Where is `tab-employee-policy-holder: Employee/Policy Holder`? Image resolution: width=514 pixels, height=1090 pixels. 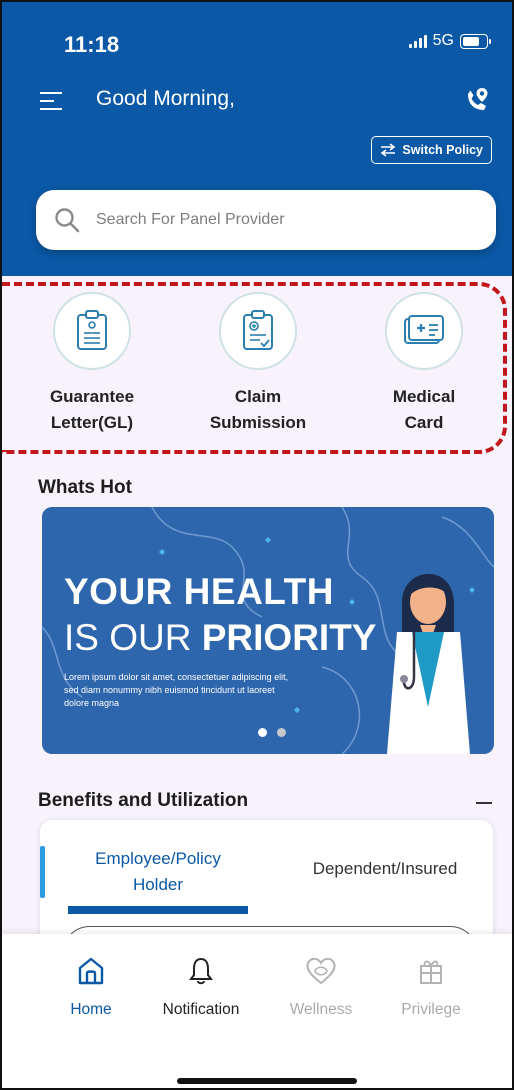 tab-employee-policy-holder: Employee/Policy Holder is located at coordinates (158, 872).